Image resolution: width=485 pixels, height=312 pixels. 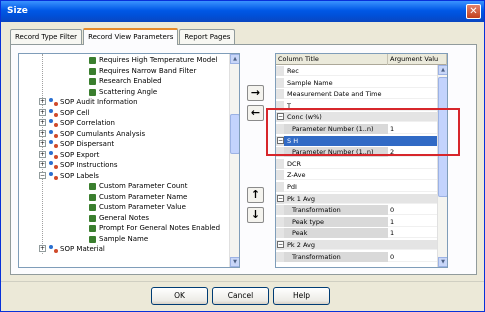 What do you see at coordinates (361, 187) in the screenshot?
I see `grid-row: PdI` at bounding box center [361, 187].